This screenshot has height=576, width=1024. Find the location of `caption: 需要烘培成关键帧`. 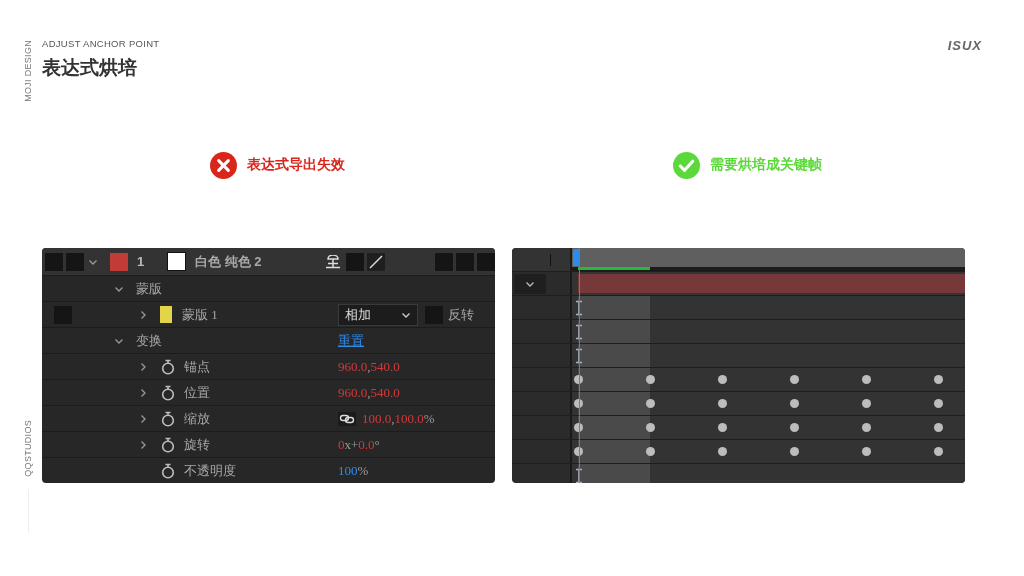

caption: 需要烘培成关键帧 is located at coordinates (765, 165).